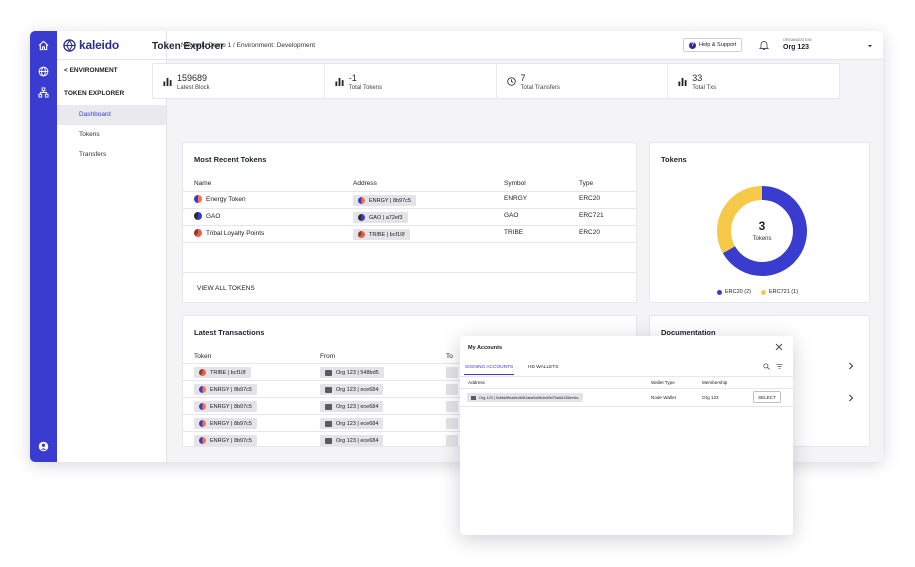 The height and width of the screenshot is (567, 915). I want to click on nav-back-environment: < ENVIRONMENT, so click(91, 70).